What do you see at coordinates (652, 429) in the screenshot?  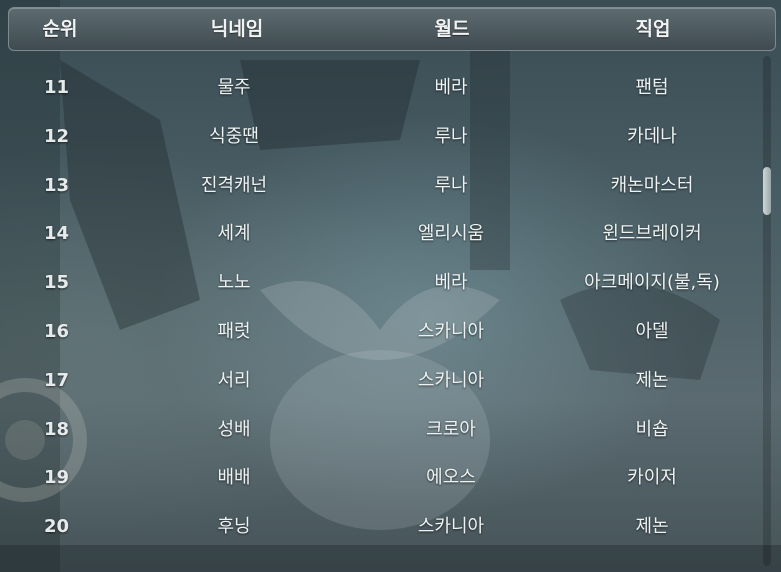 I see `job-cell: 비숍` at bounding box center [652, 429].